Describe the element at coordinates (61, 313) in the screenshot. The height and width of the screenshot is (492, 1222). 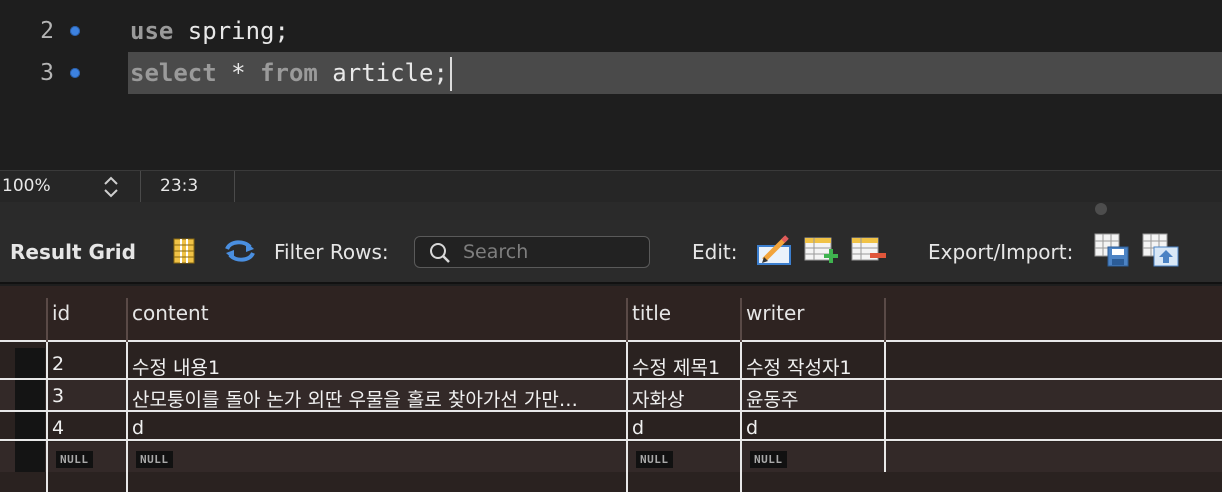
I see `column-header-id: id` at that location.